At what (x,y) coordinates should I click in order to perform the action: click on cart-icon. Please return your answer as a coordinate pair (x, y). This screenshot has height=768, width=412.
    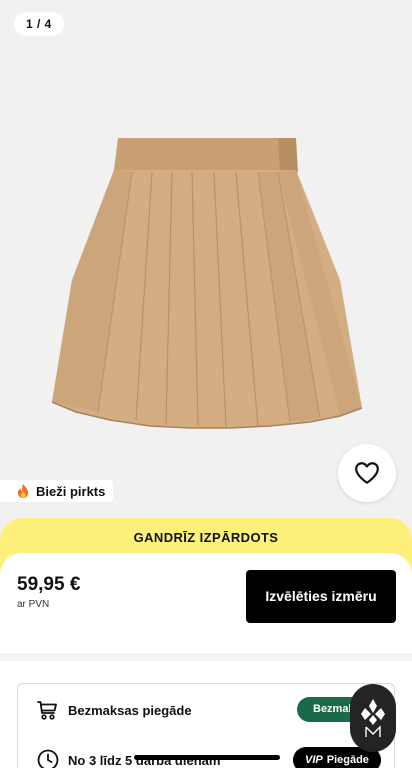
    Looking at the image, I should click on (47, 710).